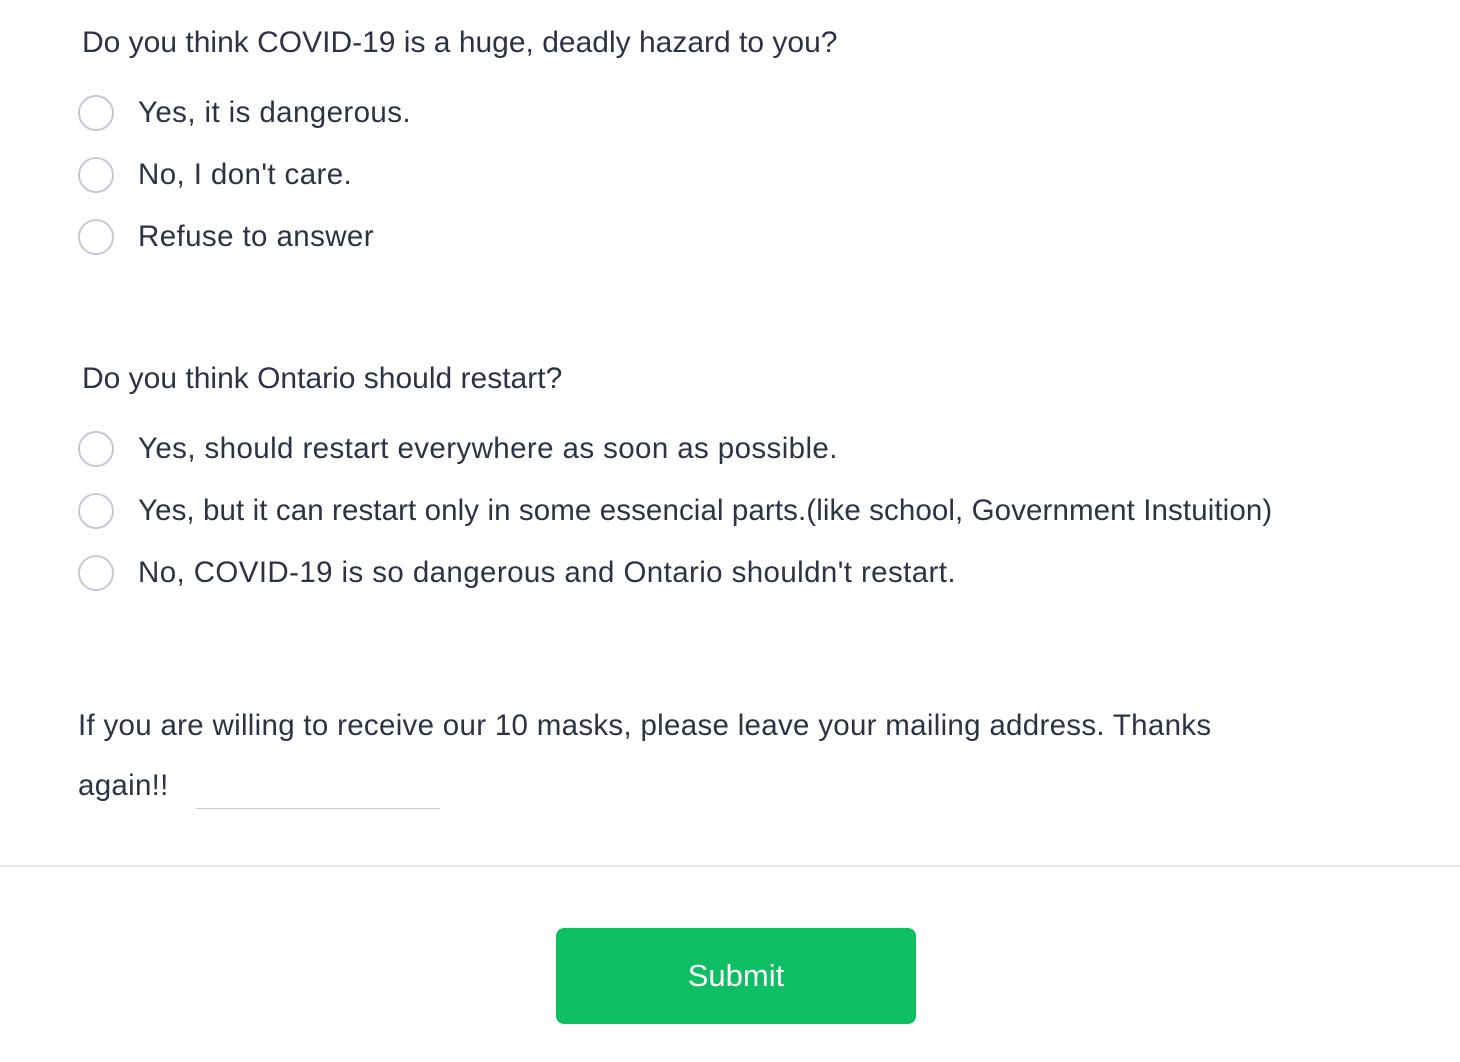 This screenshot has height=1062, width=1460. What do you see at coordinates (245, 174) in the screenshot?
I see `option-label: No, I don't care.` at bounding box center [245, 174].